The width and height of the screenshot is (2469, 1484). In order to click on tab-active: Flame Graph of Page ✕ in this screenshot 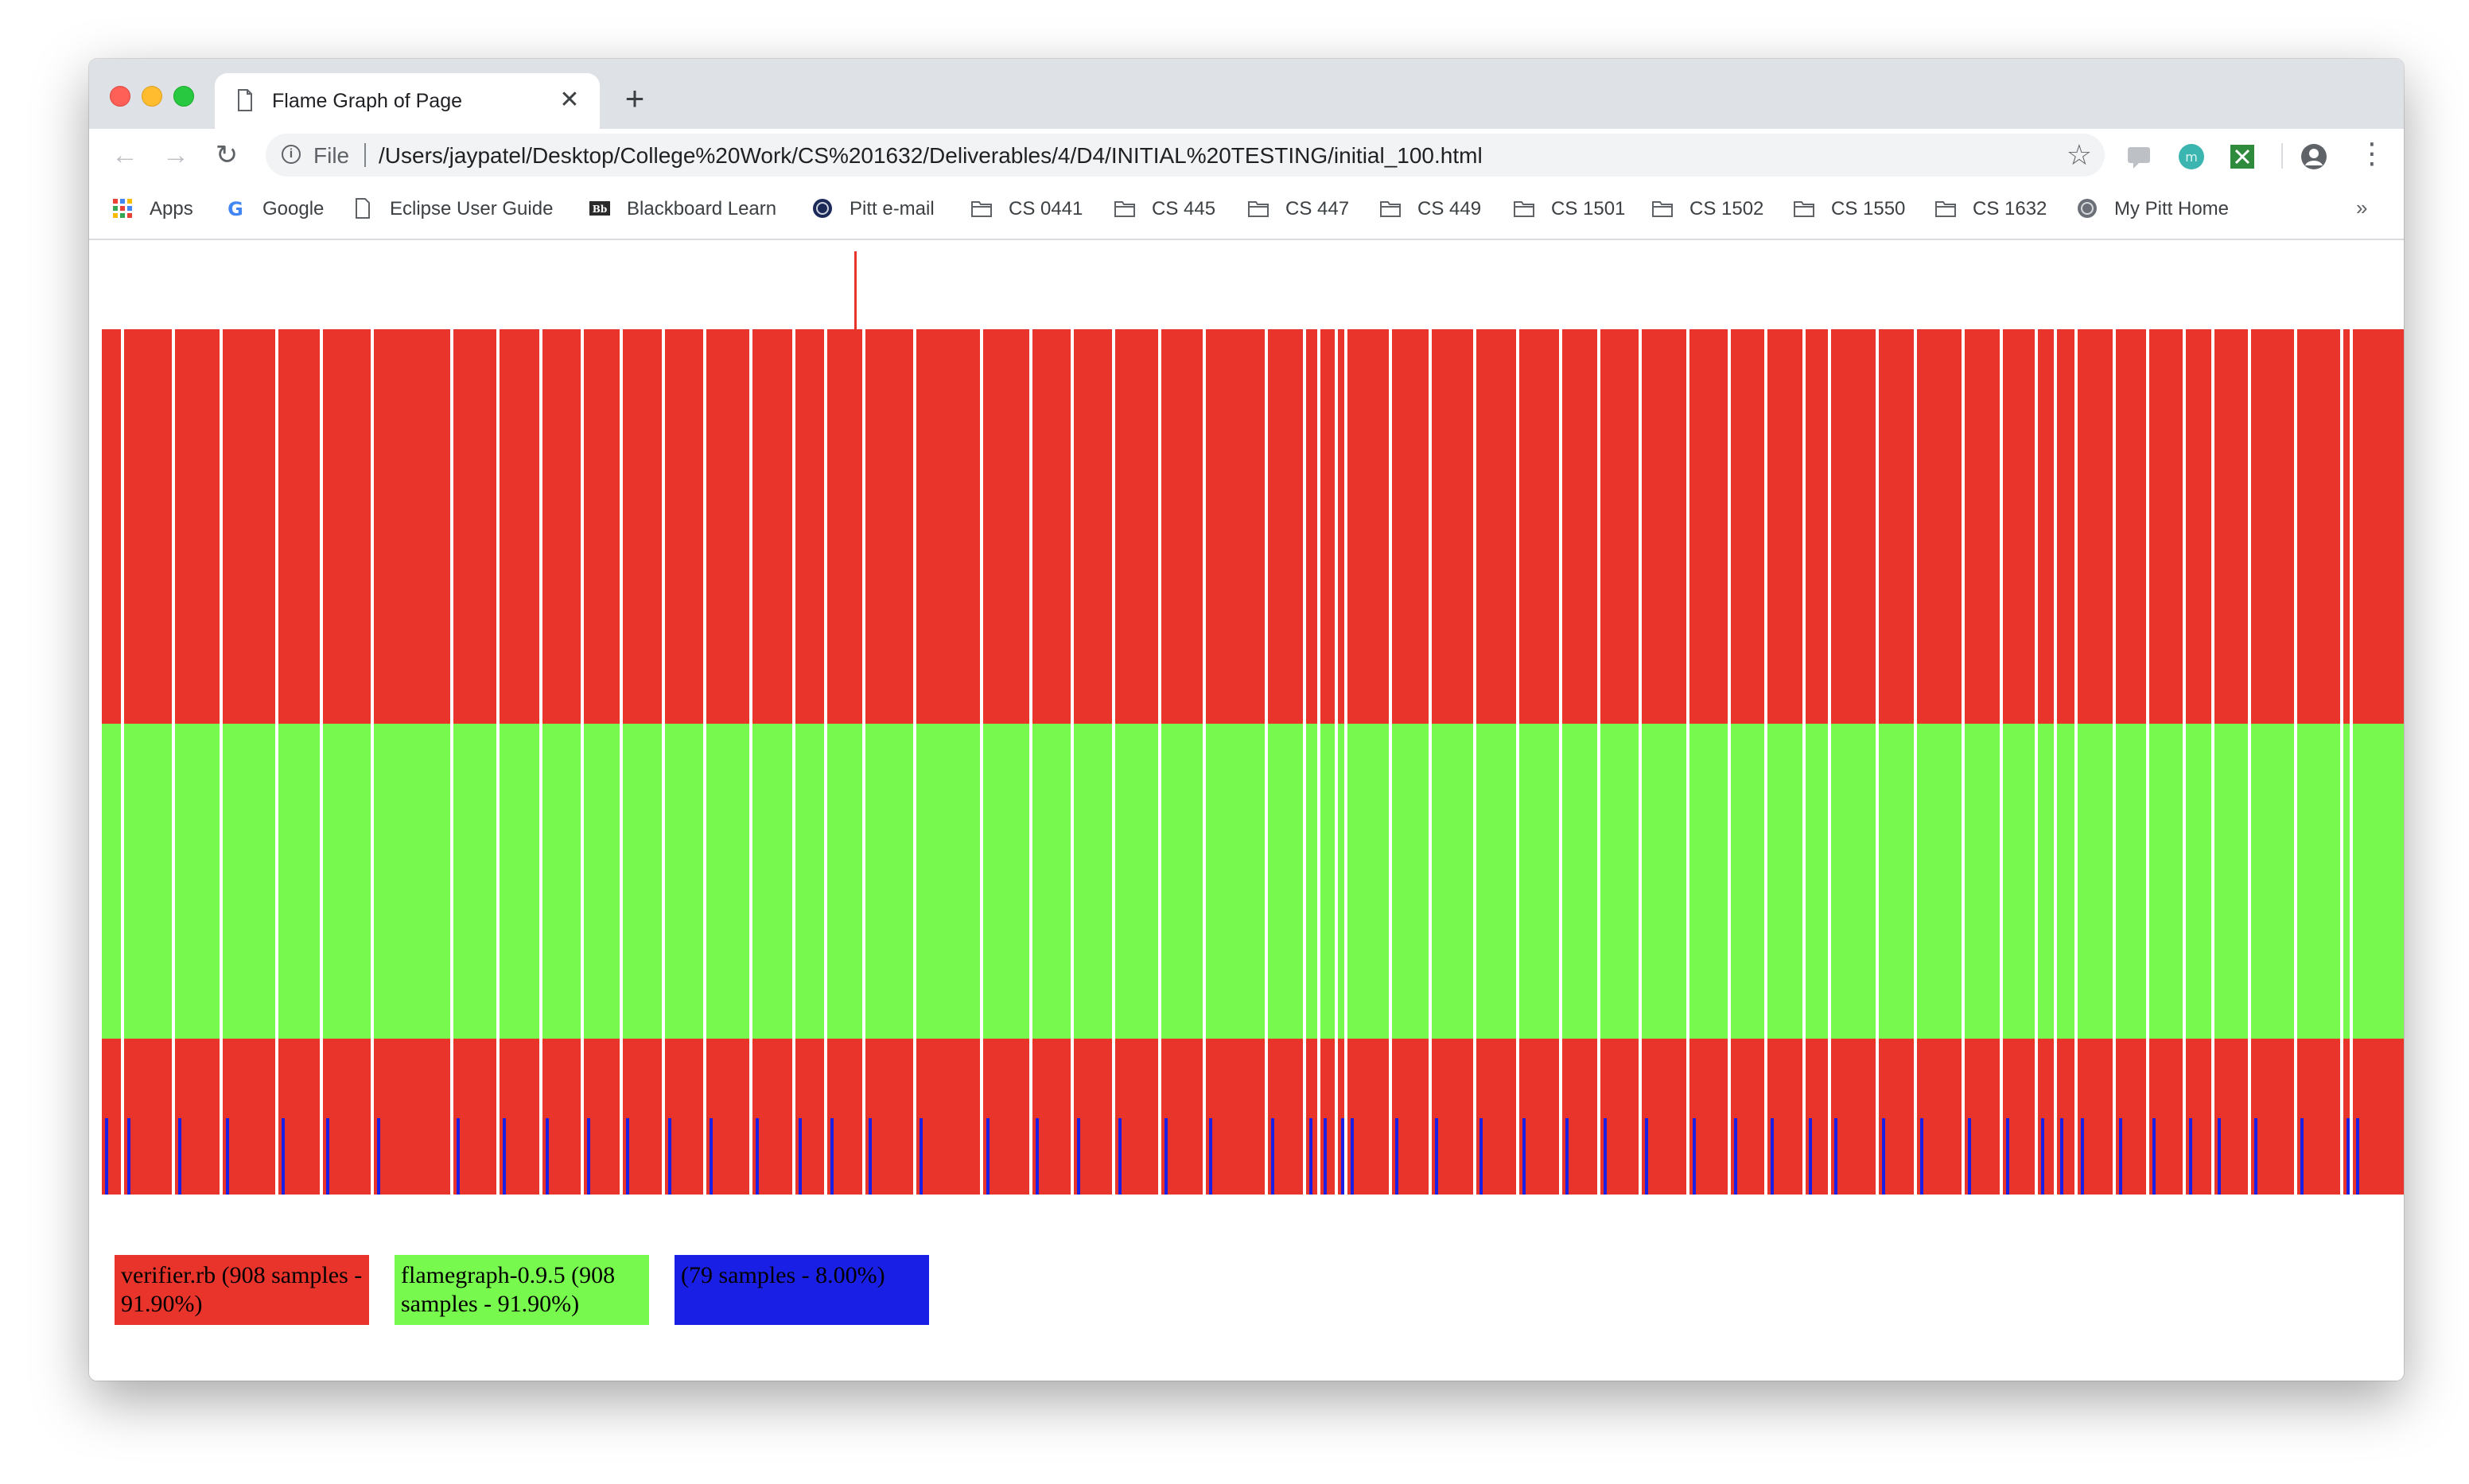, I will do `click(407, 101)`.